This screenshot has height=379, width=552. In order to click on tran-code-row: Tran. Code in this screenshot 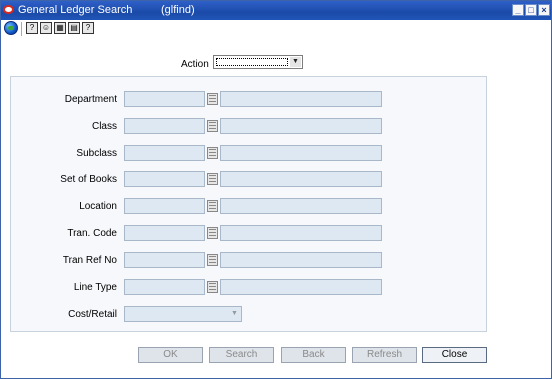, I will do `click(276, 234)`.